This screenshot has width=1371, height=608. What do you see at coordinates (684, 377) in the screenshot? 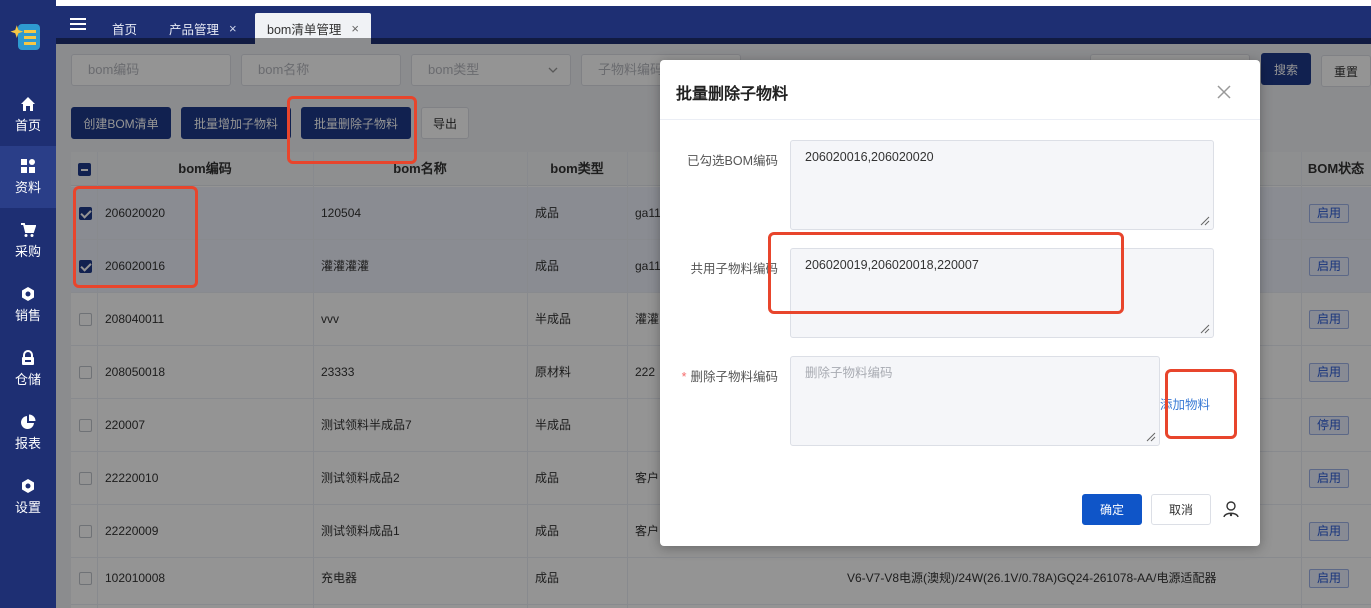
I see `required-mark: *` at bounding box center [684, 377].